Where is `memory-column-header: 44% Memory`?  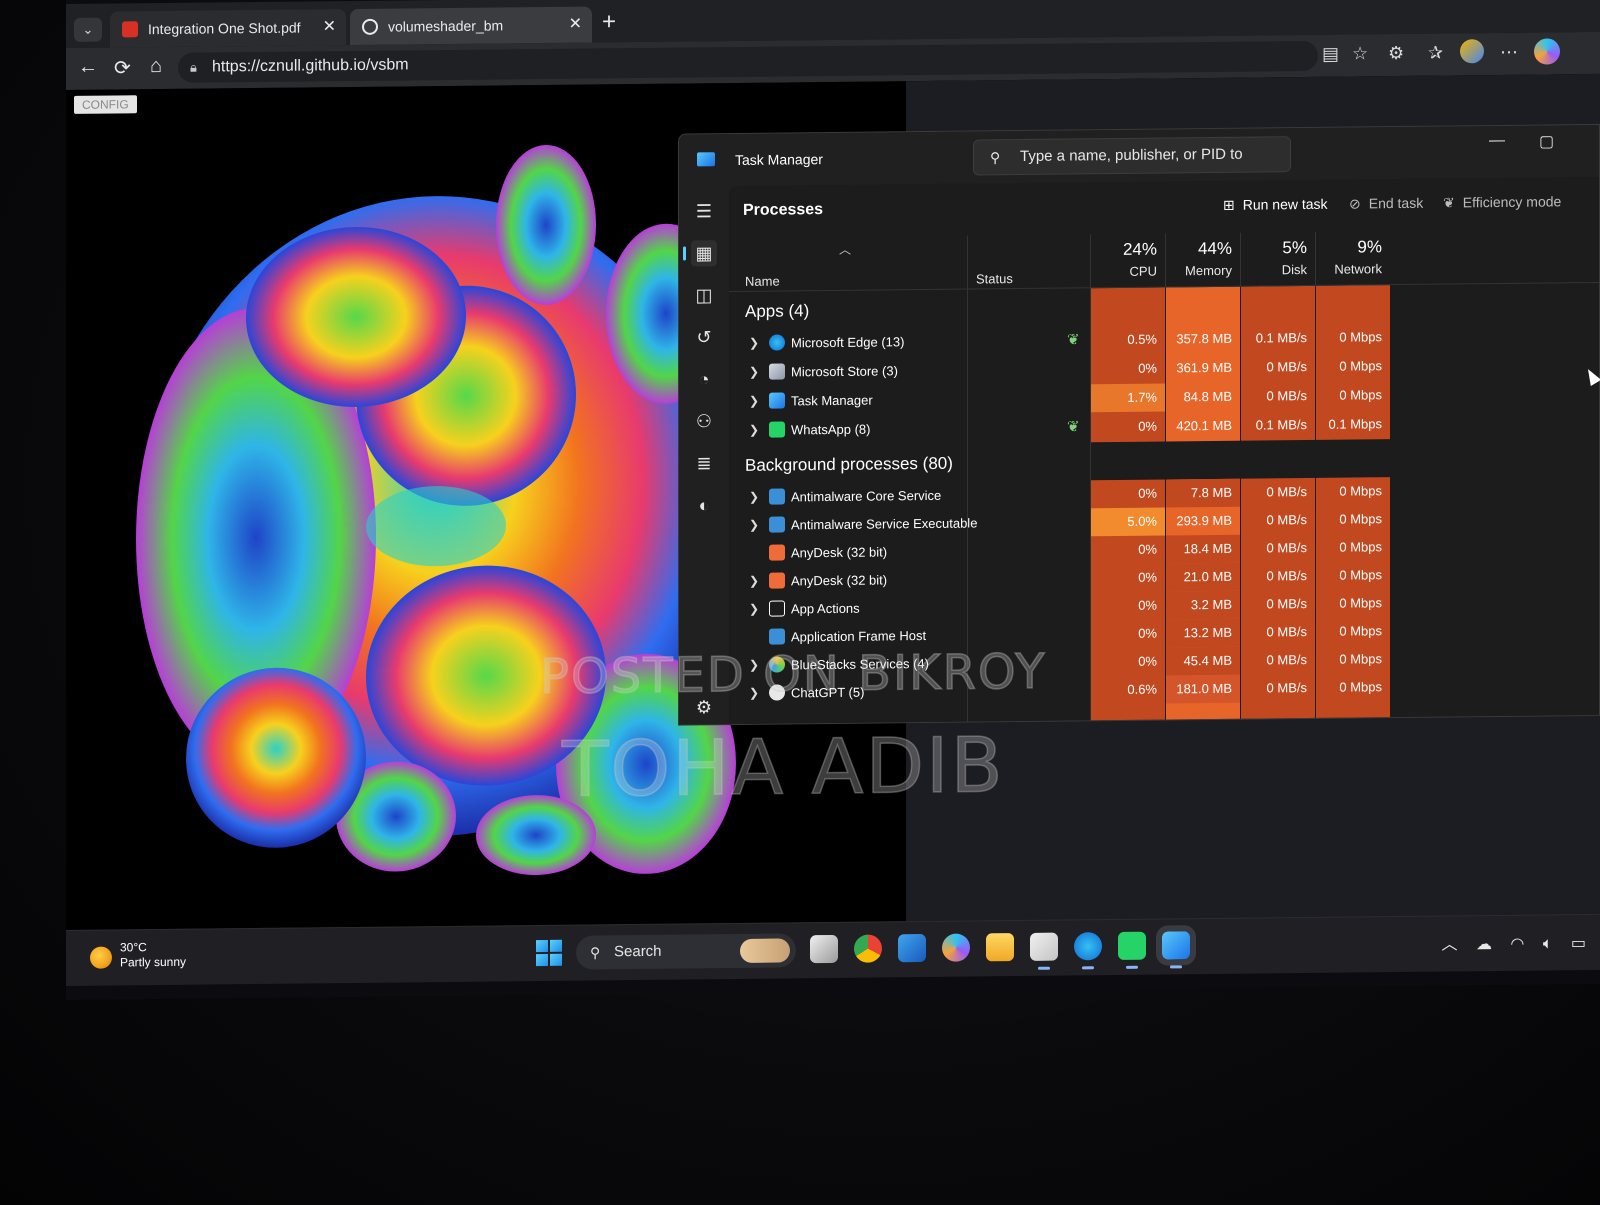
memory-column-header: 44% Memory is located at coordinates (1202, 260).